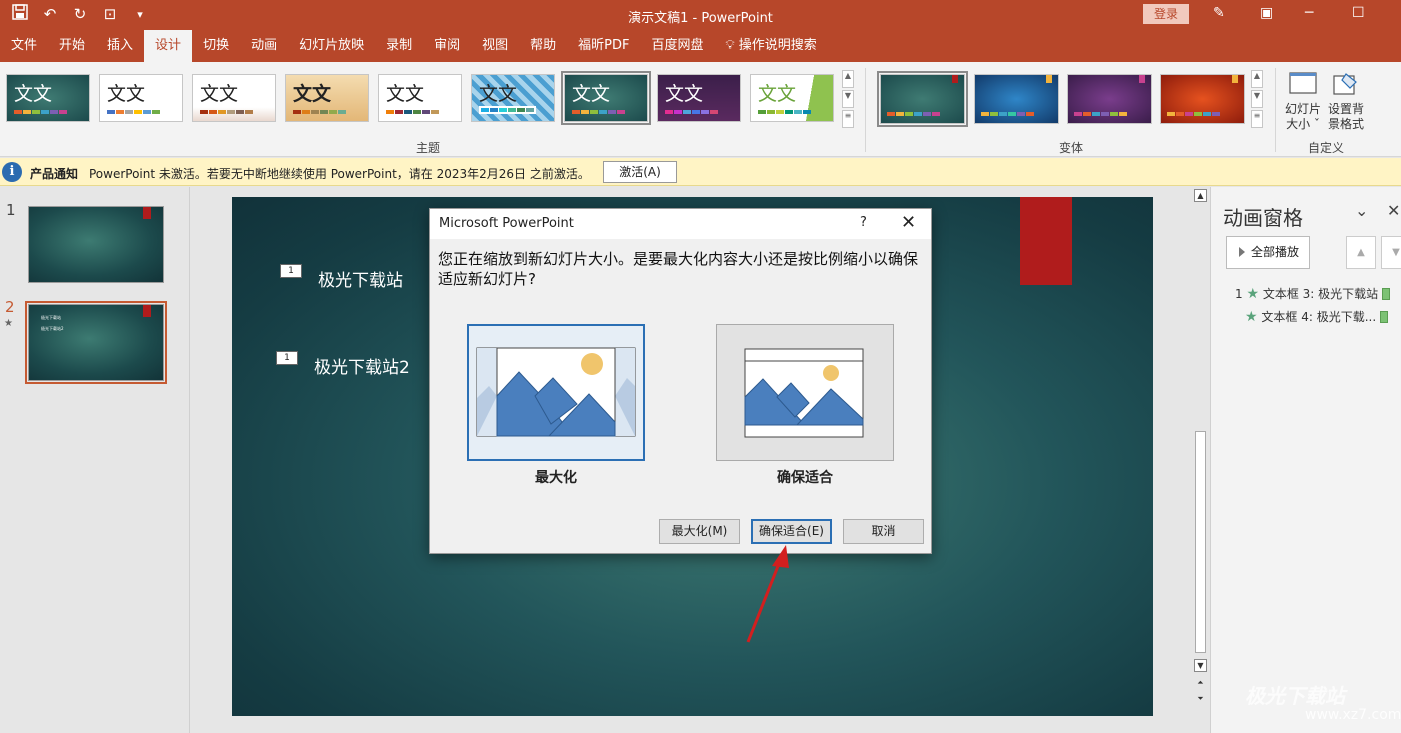 The width and height of the screenshot is (1401, 733). What do you see at coordinates (1166, 14) in the screenshot?
I see `login-button: 登录` at bounding box center [1166, 14].